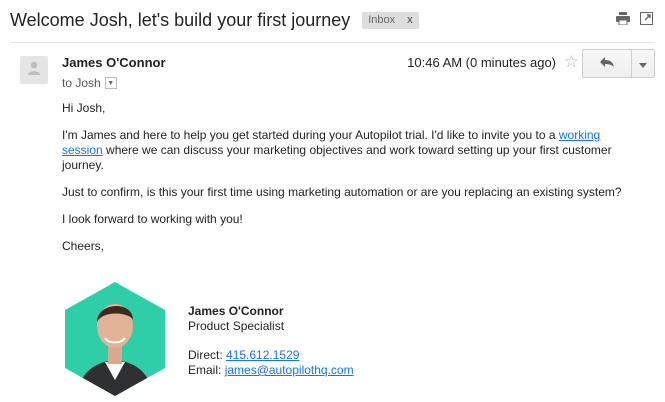 This screenshot has height=402, width=665. I want to click on sent-time: 10:46 AM (0 minutes ago), so click(481, 62).